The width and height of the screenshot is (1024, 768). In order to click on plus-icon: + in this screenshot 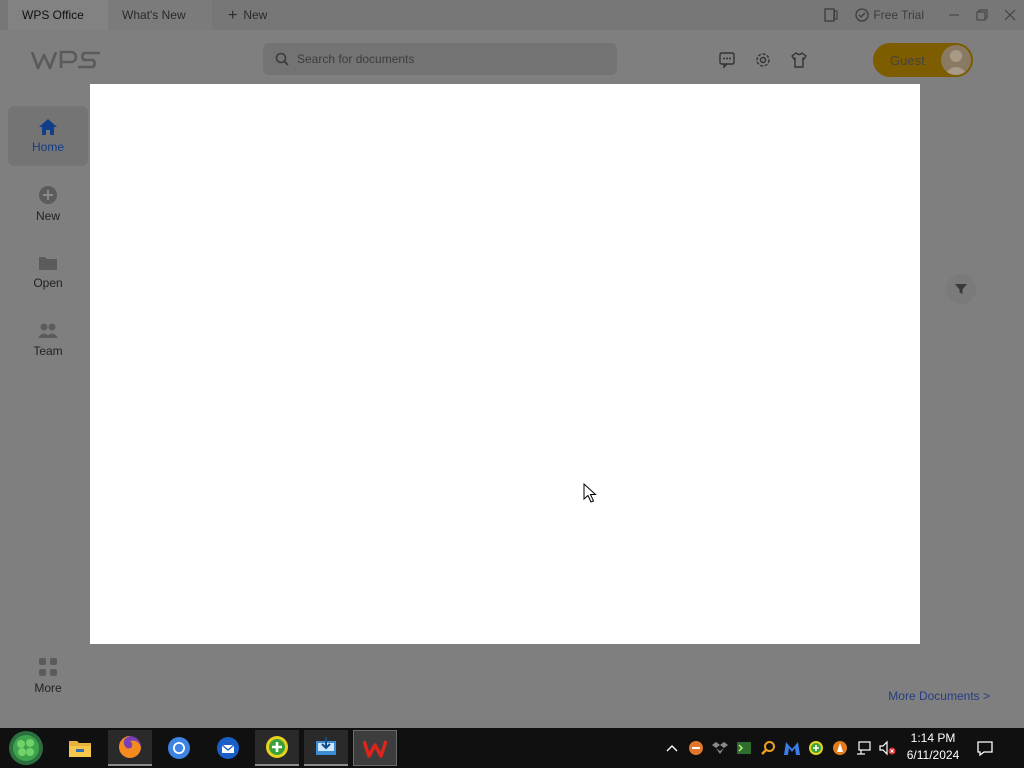, I will do `click(233, 15)`.